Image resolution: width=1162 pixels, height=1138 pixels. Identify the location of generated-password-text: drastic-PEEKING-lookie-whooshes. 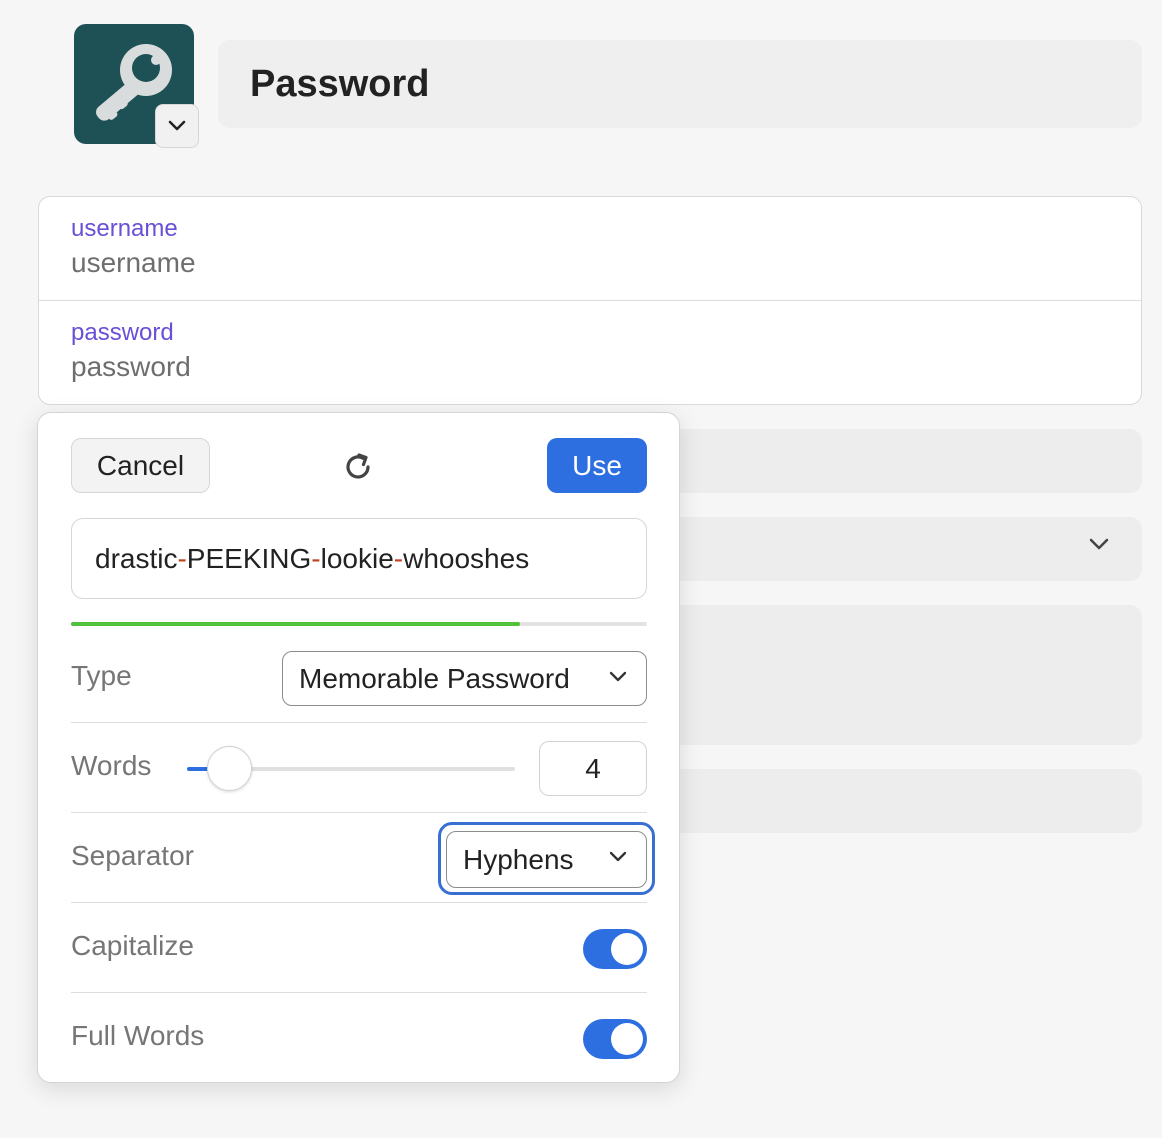
(312, 559).